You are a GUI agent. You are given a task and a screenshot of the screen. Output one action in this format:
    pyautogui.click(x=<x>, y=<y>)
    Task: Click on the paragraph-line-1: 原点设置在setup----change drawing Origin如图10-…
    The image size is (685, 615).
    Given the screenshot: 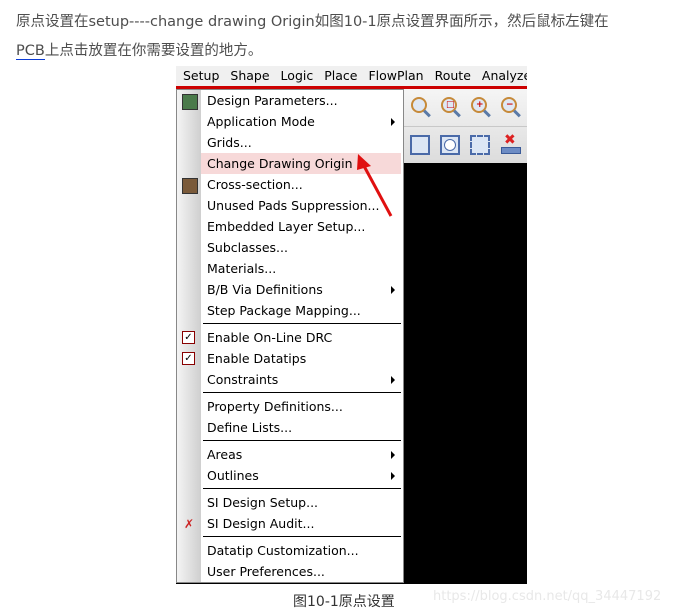 What is the action you would take?
    pyautogui.click(x=312, y=22)
    